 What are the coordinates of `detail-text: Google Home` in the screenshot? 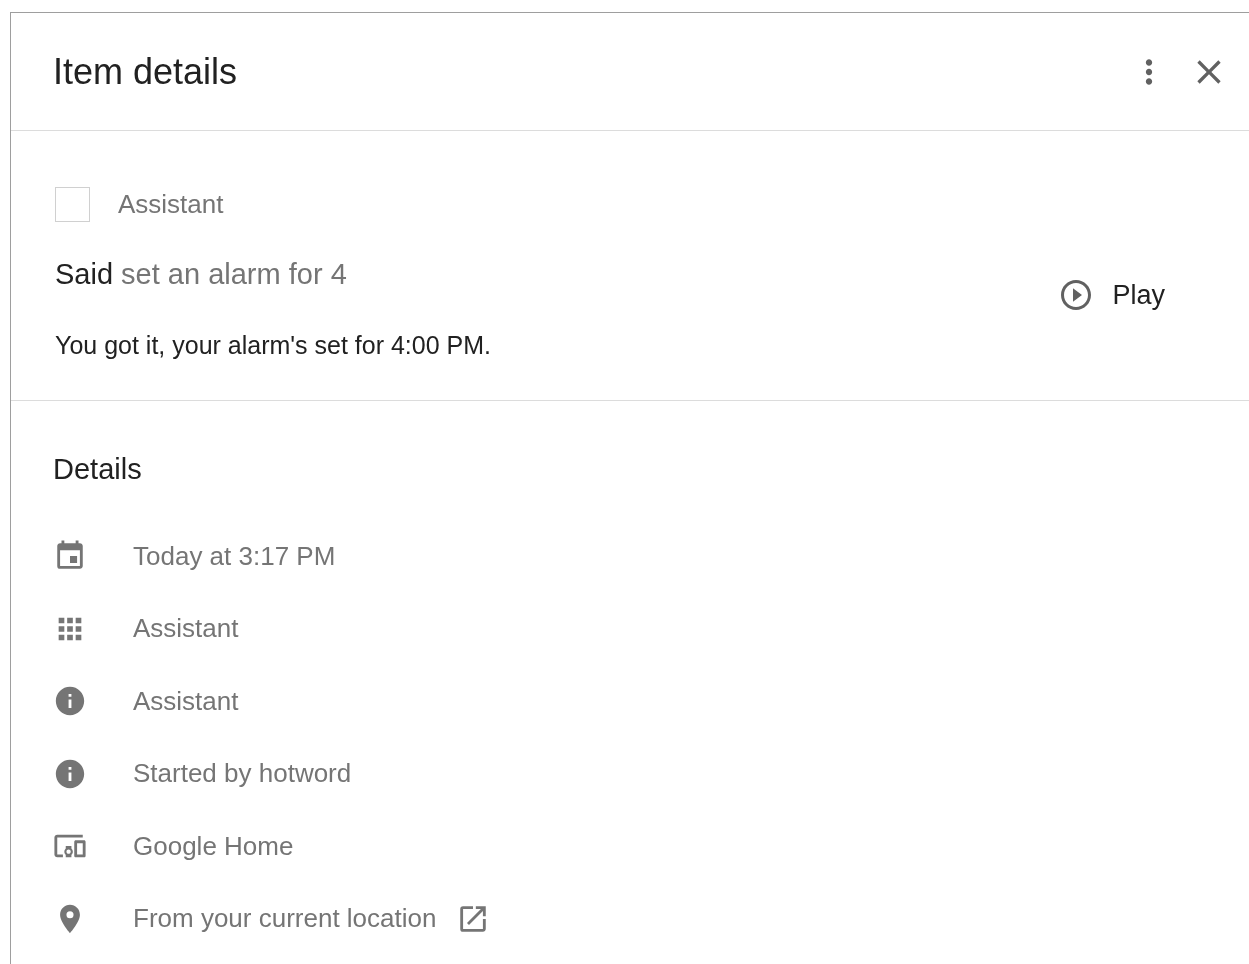 It's located at (213, 846).